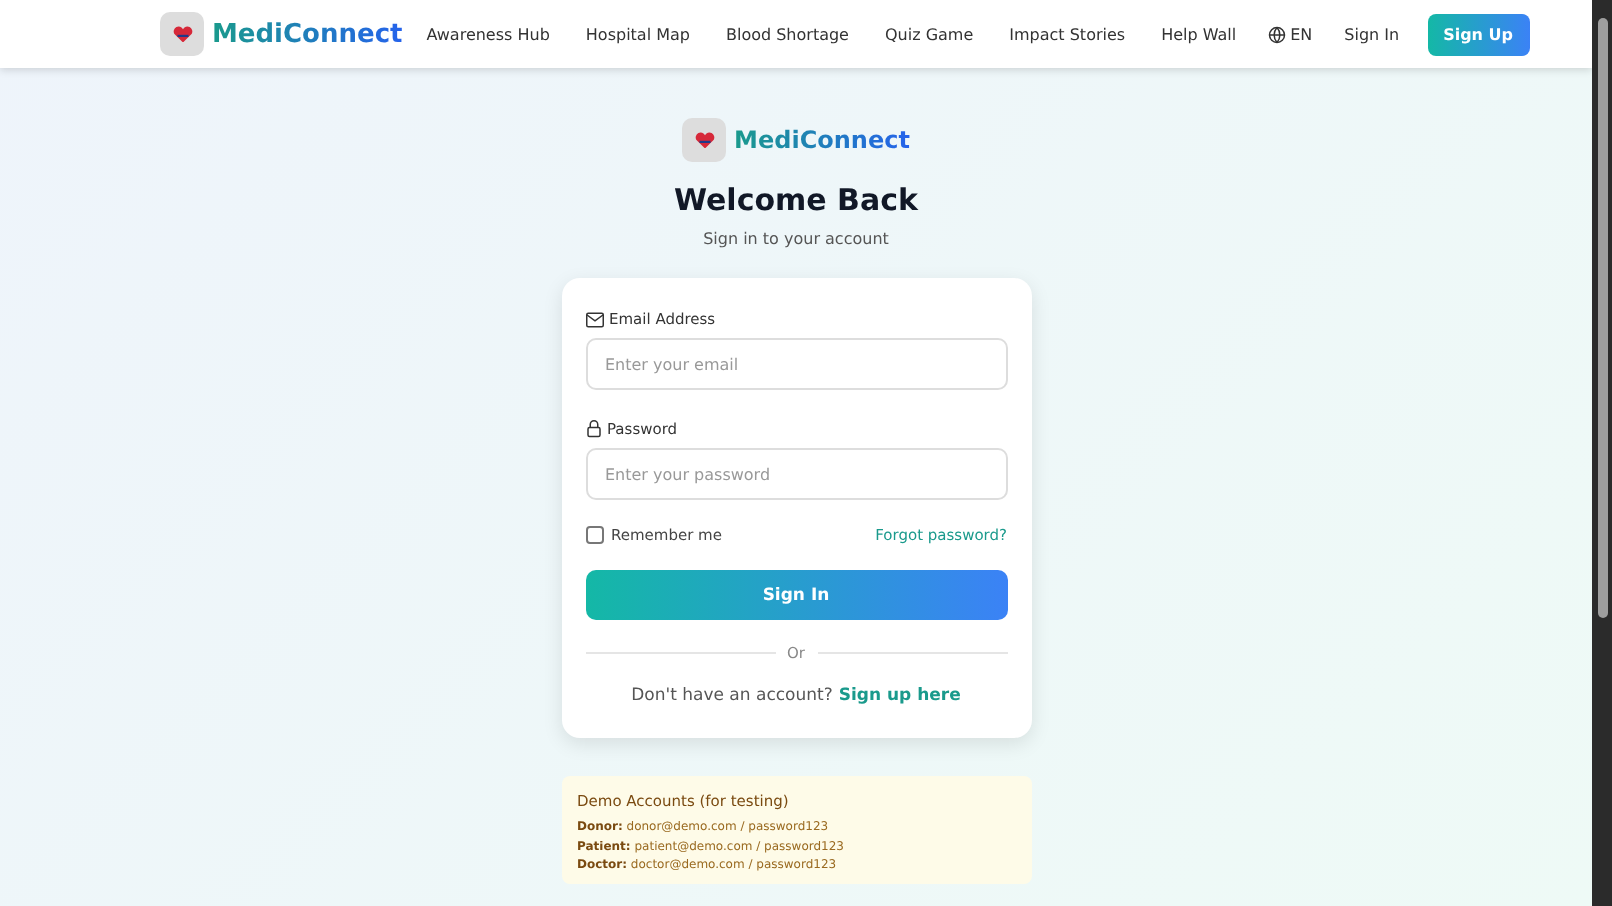 Image resolution: width=1612 pixels, height=906 pixels. I want to click on nav-link: Hospital Map, so click(637, 34).